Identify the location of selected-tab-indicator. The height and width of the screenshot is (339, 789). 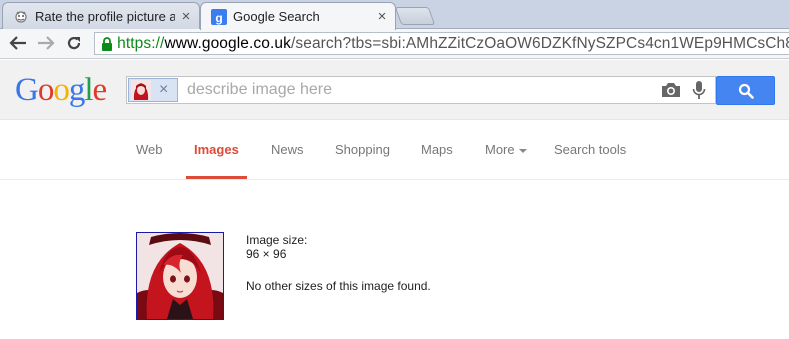
(216, 177).